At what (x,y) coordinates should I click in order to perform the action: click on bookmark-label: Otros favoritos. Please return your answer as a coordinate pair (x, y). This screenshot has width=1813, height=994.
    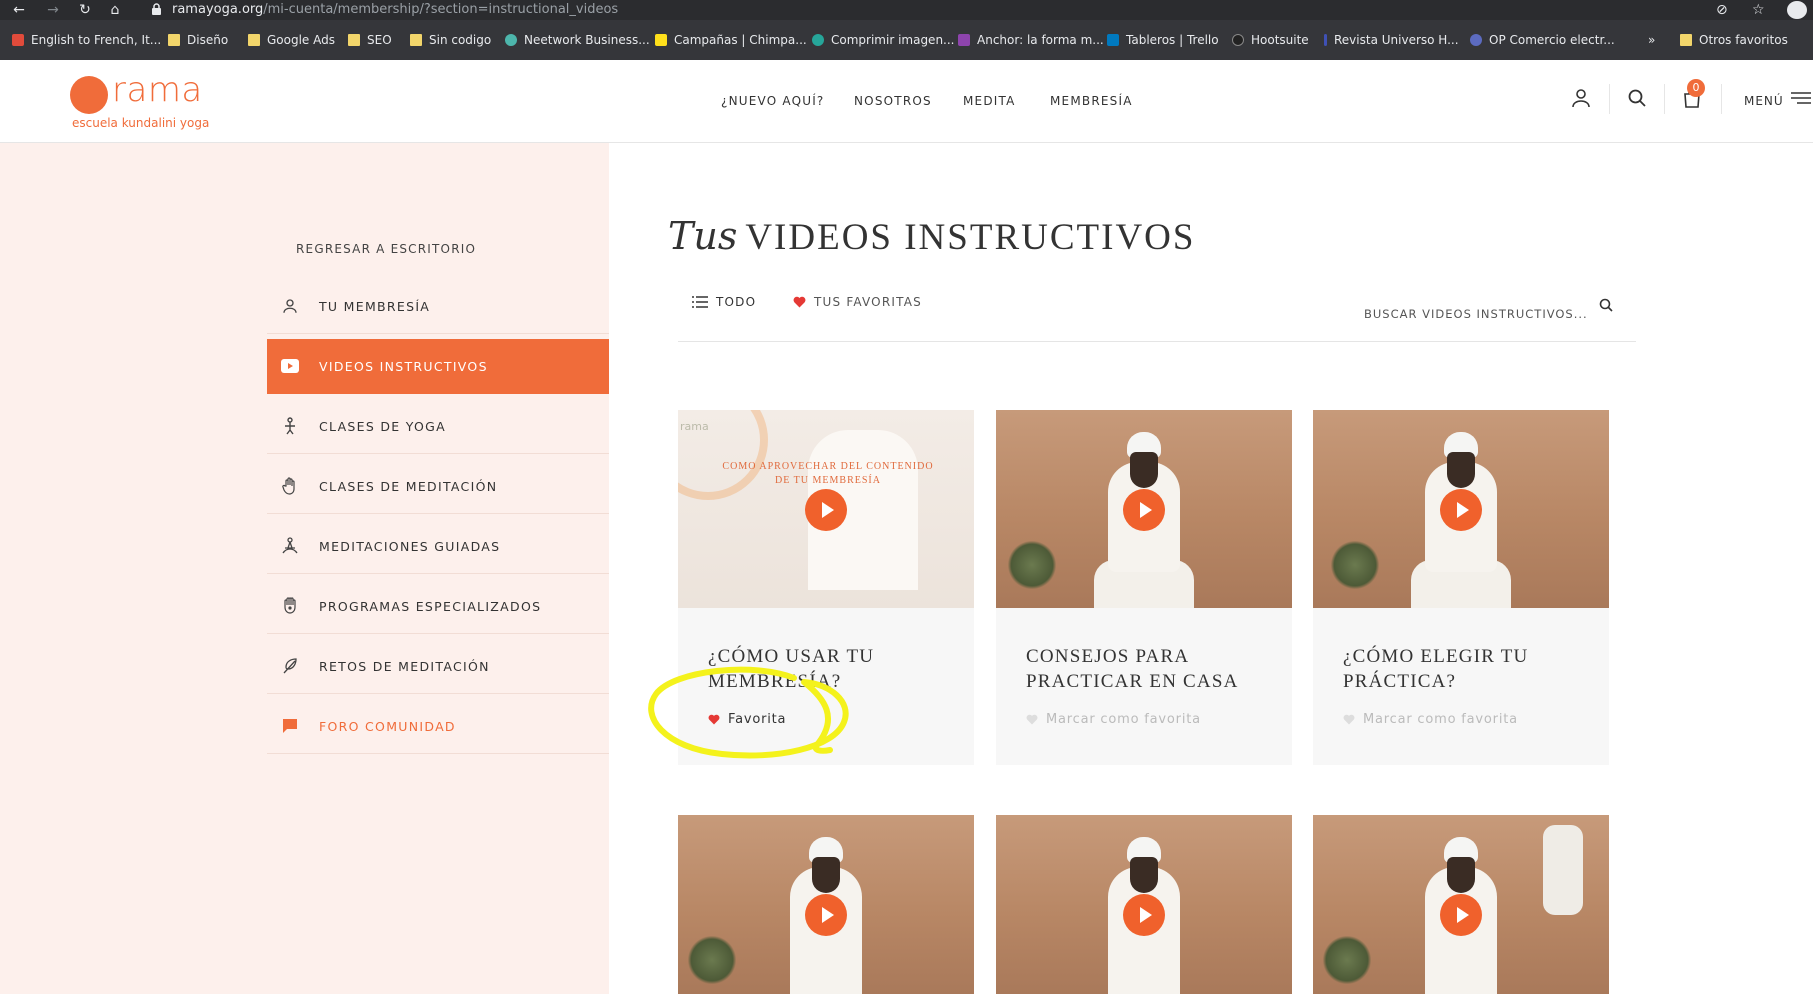
    Looking at the image, I should click on (1743, 40).